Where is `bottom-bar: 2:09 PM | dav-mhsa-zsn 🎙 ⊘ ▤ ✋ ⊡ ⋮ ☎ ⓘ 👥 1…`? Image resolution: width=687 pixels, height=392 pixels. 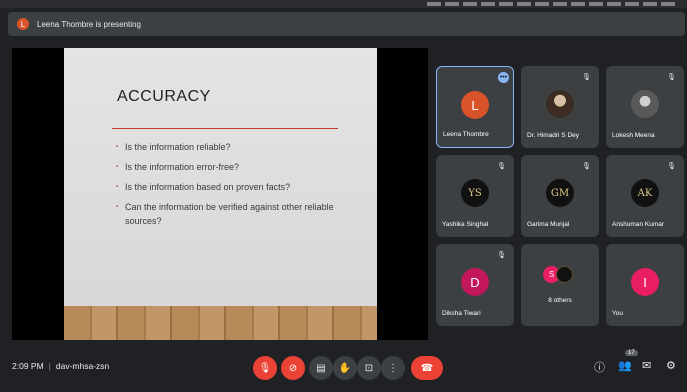 bottom-bar: 2:09 PM | dav-mhsa-zsn 🎙 ⊘ ▤ ✋ ⊡ ⋮ ☎ ⓘ 👥 1… is located at coordinates (343, 371).